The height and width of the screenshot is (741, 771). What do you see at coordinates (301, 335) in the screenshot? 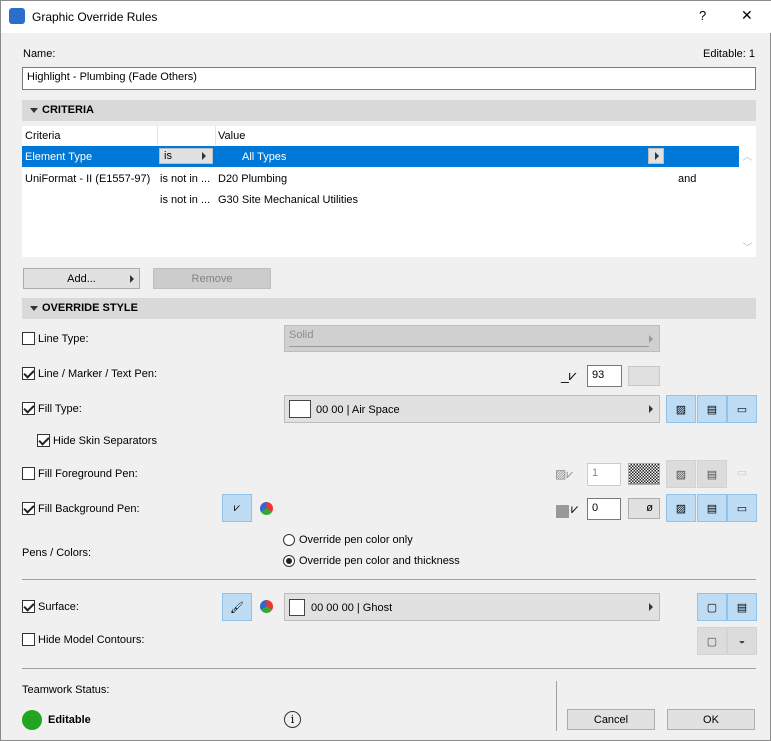
I see `line-type-value: Solid` at bounding box center [301, 335].